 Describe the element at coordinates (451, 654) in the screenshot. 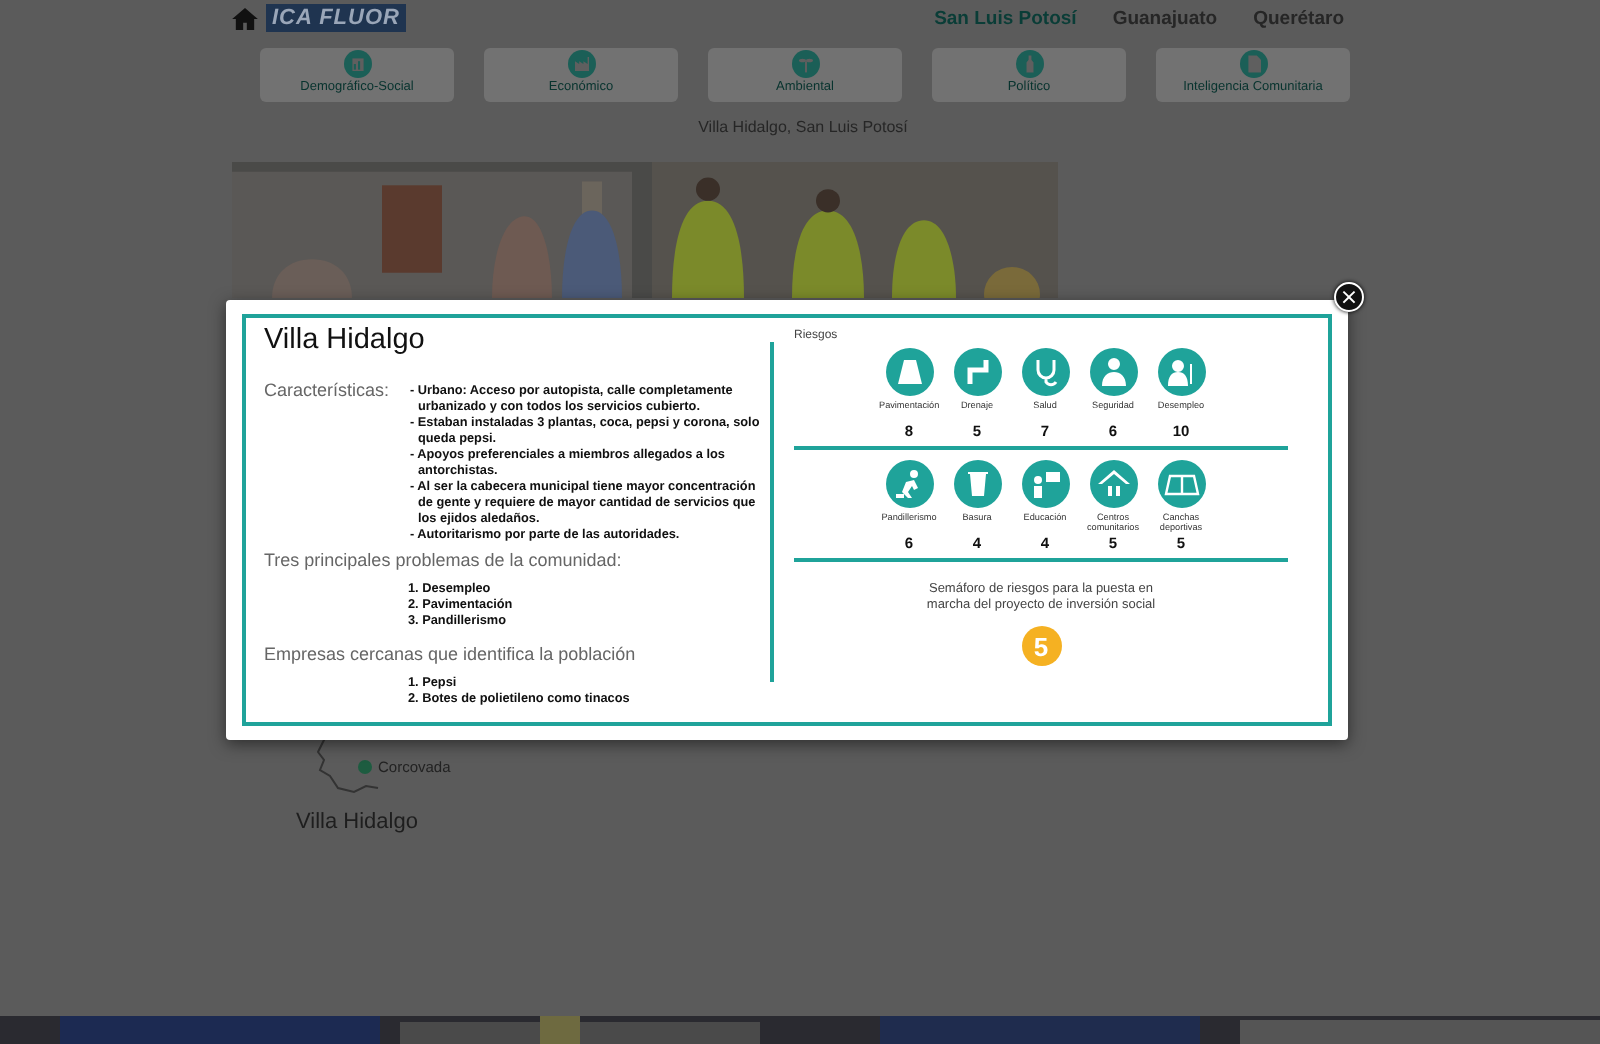

I see `section-heading: Empresas cercanas que identifica la población` at that location.